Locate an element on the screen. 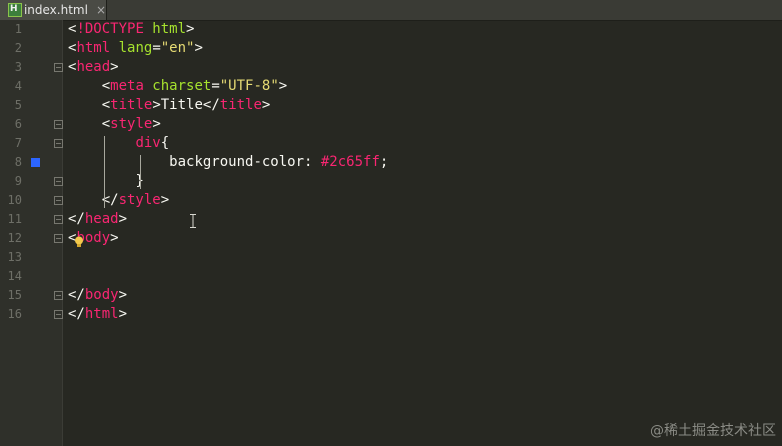 This screenshot has width=782, height=446. code-line: </body> is located at coordinates (97, 295).